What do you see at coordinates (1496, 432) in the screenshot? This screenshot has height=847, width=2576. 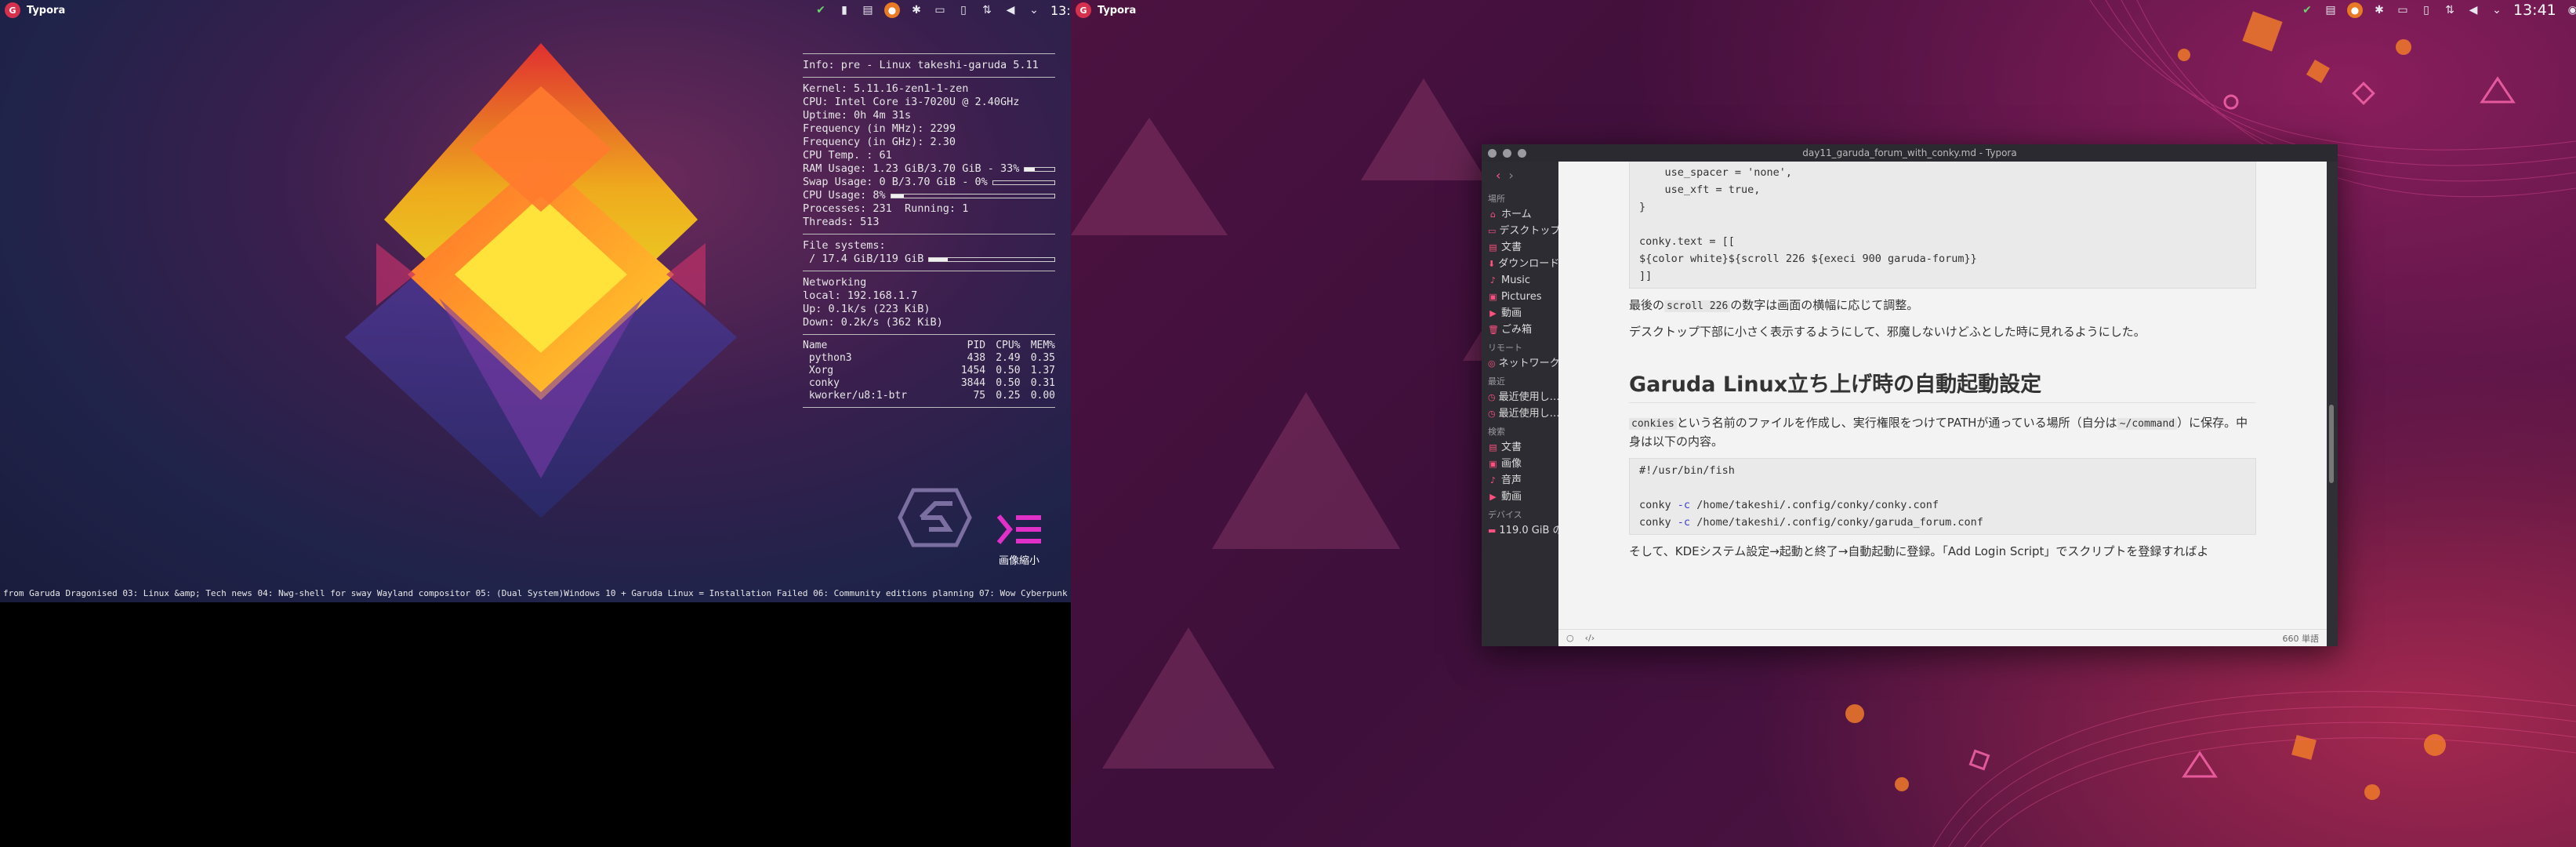 I see `search-label: 検索` at bounding box center [1496, 432].